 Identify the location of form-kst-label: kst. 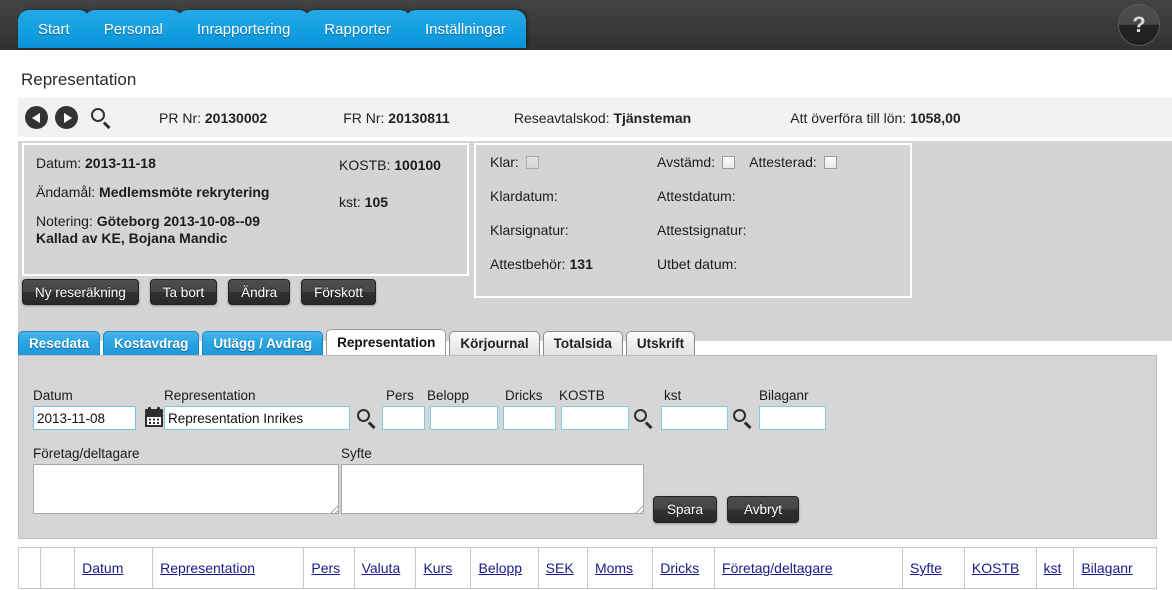
(673, 395).